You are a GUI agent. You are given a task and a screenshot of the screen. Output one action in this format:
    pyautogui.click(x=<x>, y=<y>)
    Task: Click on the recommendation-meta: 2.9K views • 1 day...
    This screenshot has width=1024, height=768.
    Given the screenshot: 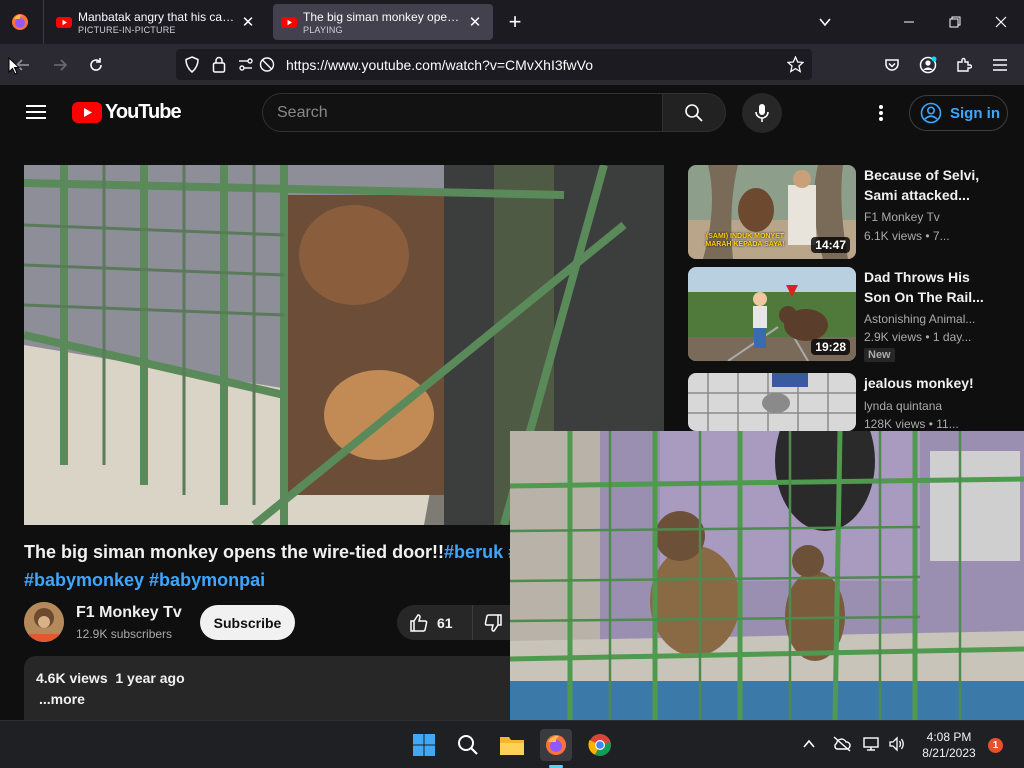 What is the action you would take?
    pyautogui.click(x=918, y=337)
    